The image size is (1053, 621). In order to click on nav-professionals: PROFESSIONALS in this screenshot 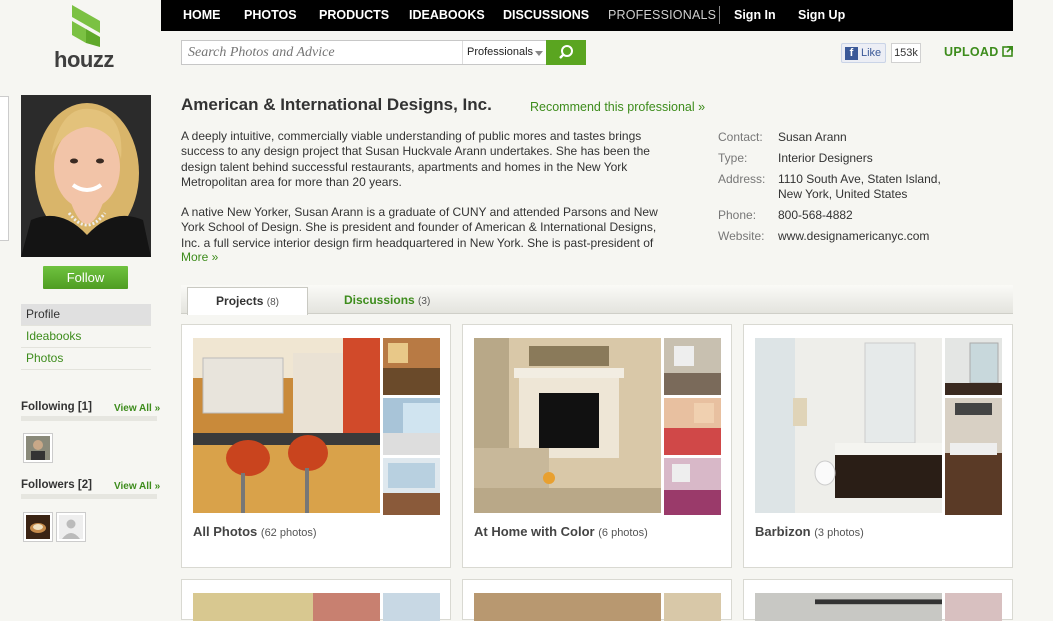, I will do `click(662, 15)`.